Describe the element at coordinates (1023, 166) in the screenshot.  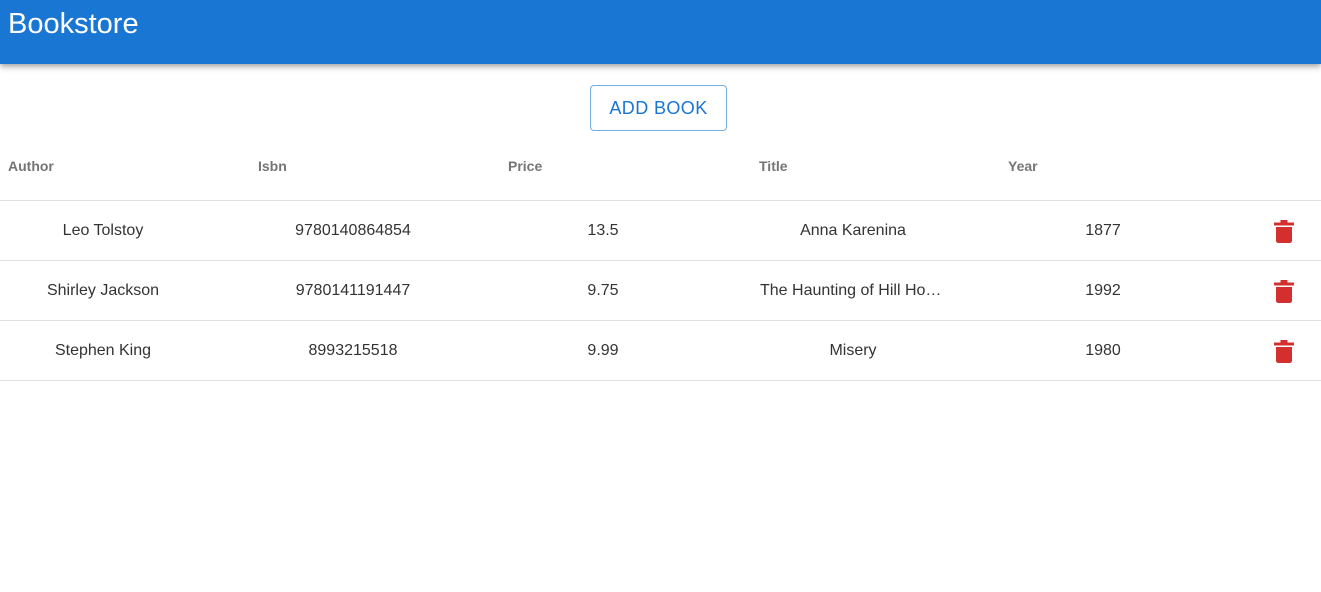
I see `column-header-year: Year` at that location.